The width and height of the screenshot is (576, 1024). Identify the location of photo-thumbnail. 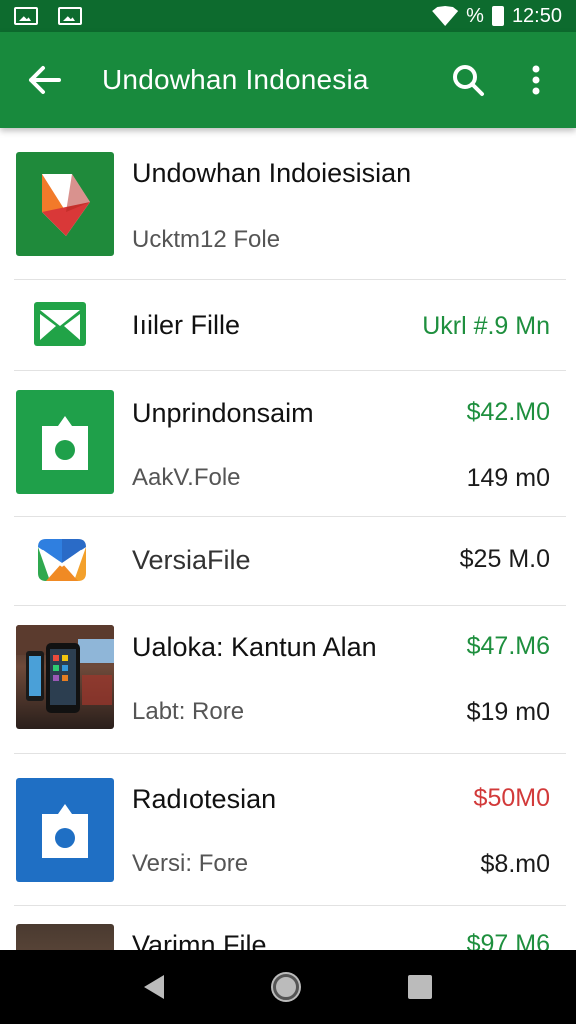
(65, 937).